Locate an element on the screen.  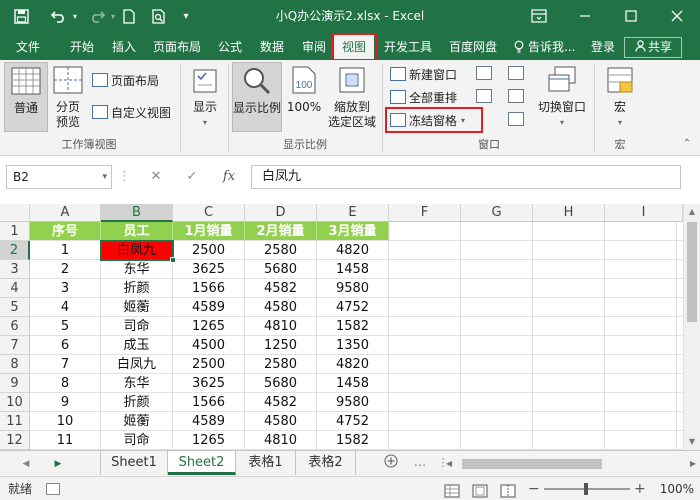
freeze-panes-button: 冻结窗格 ▾ is located at coordinates (427, 120).